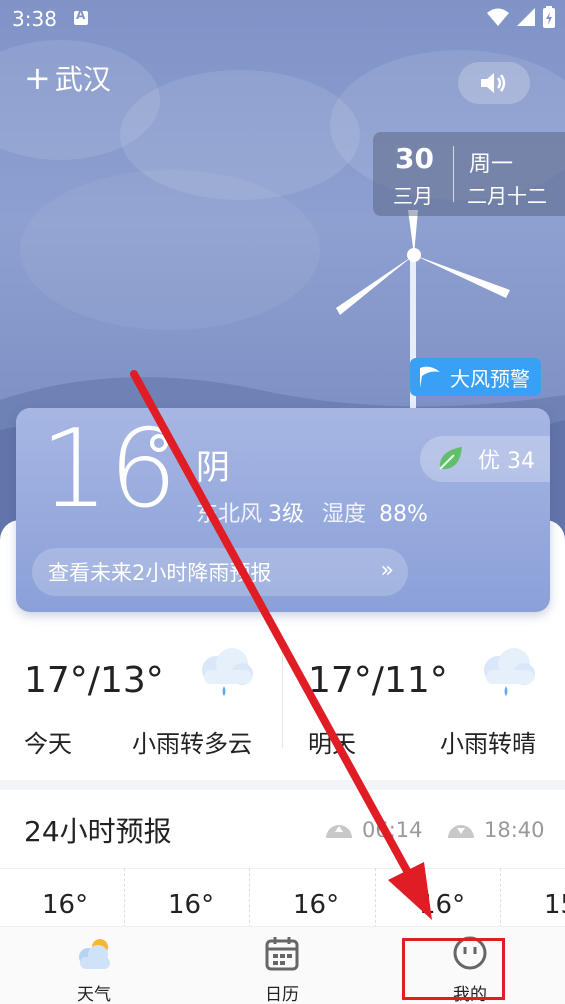  Describe the element at coordinates (37, 78) in the screenshot. I see `plus-icon: +` at that location.